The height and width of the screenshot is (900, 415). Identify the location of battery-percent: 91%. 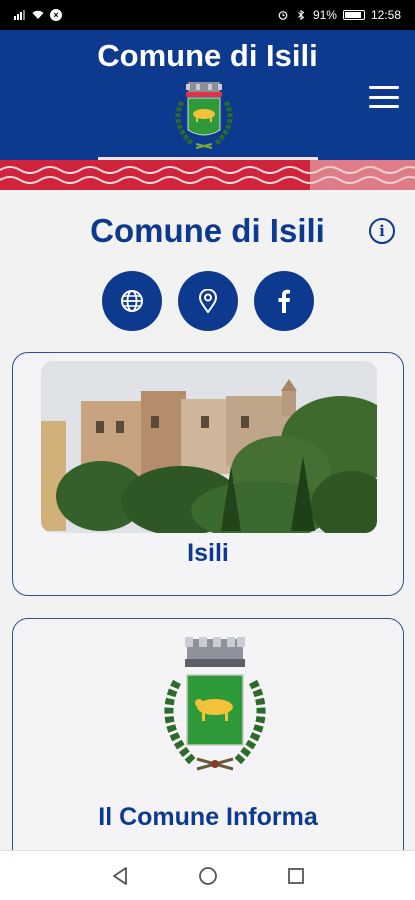
(324, 15).